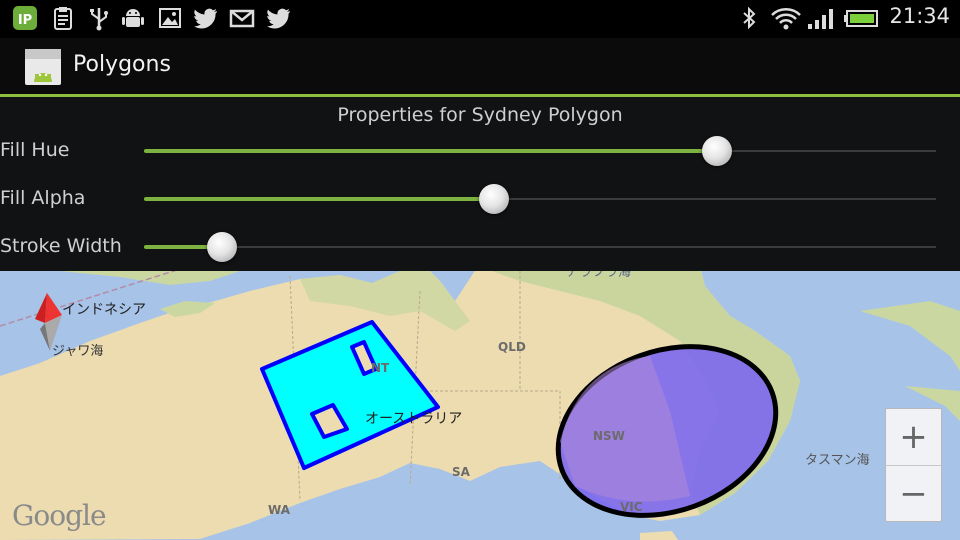  I want to click on signal-icon, so click(820, 19).